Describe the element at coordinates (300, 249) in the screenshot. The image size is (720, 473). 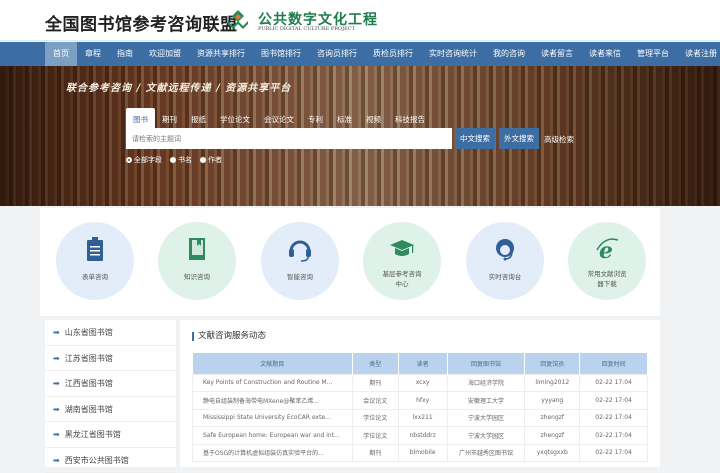
I see `headset-icon` at that location.